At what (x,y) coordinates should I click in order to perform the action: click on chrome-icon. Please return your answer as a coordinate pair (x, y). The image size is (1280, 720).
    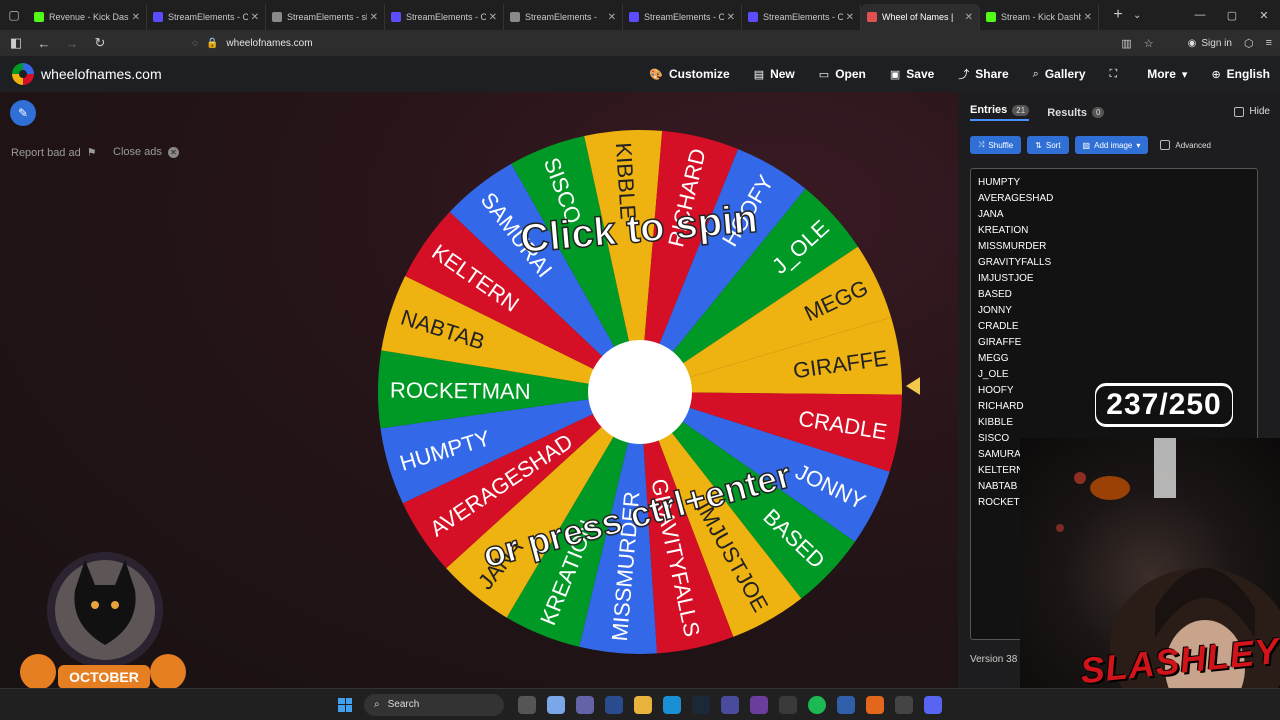
    Looking at the image, I should click on (904, 704).